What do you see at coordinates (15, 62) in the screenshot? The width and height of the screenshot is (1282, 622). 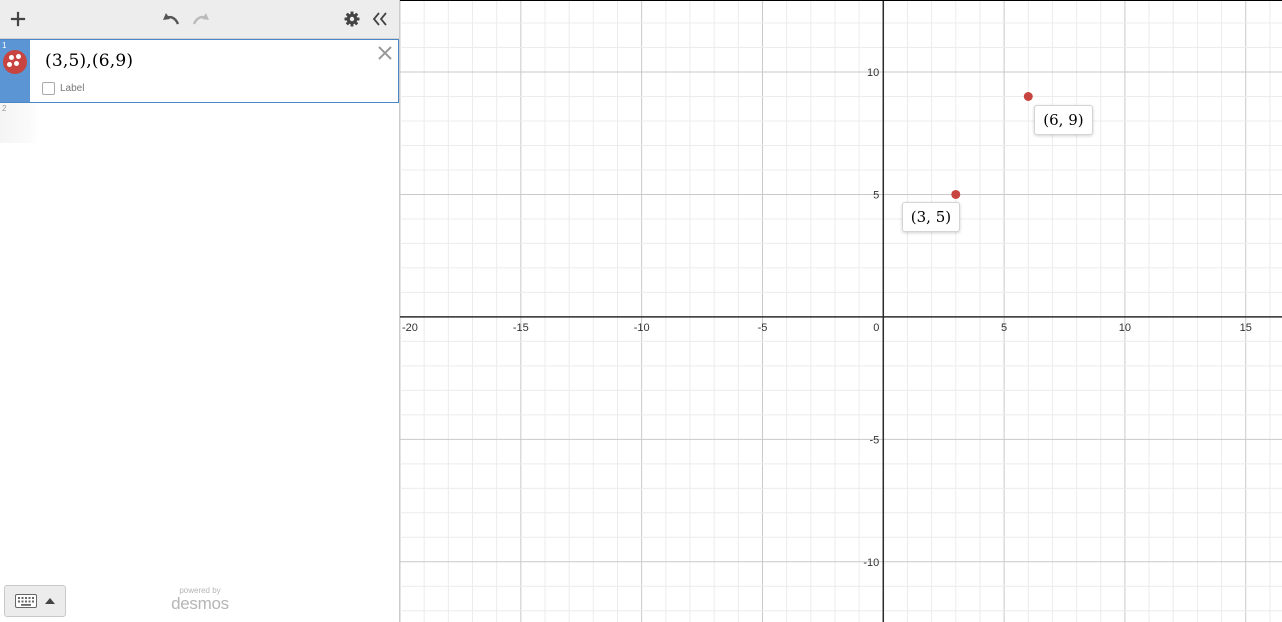 I see `point-style-icon` at bounding box center [15, 62].